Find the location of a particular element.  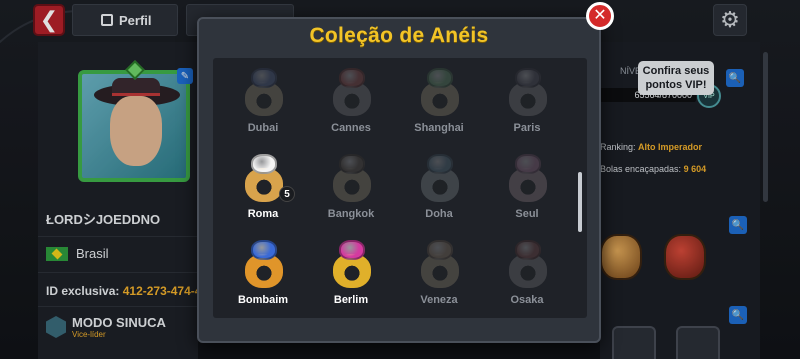

ring-item: Seul is located at coordinates (527, 192).